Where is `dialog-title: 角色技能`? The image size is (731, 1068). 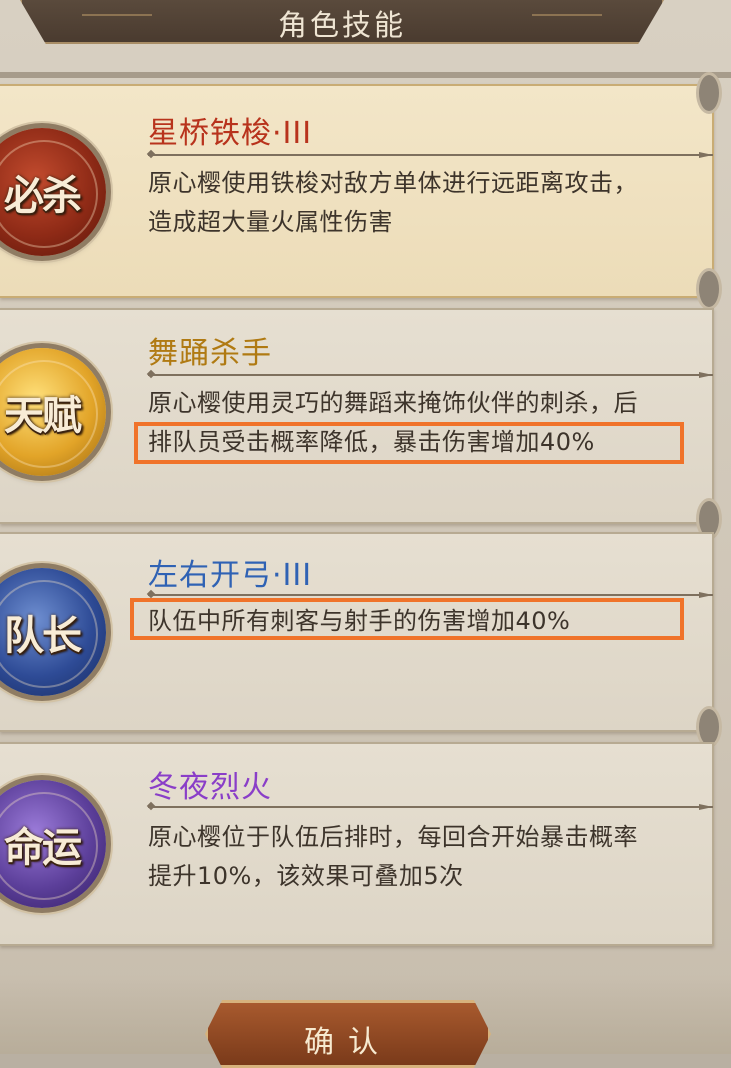
dialog-title: 角色技能 is located at coordinates (341, 25).